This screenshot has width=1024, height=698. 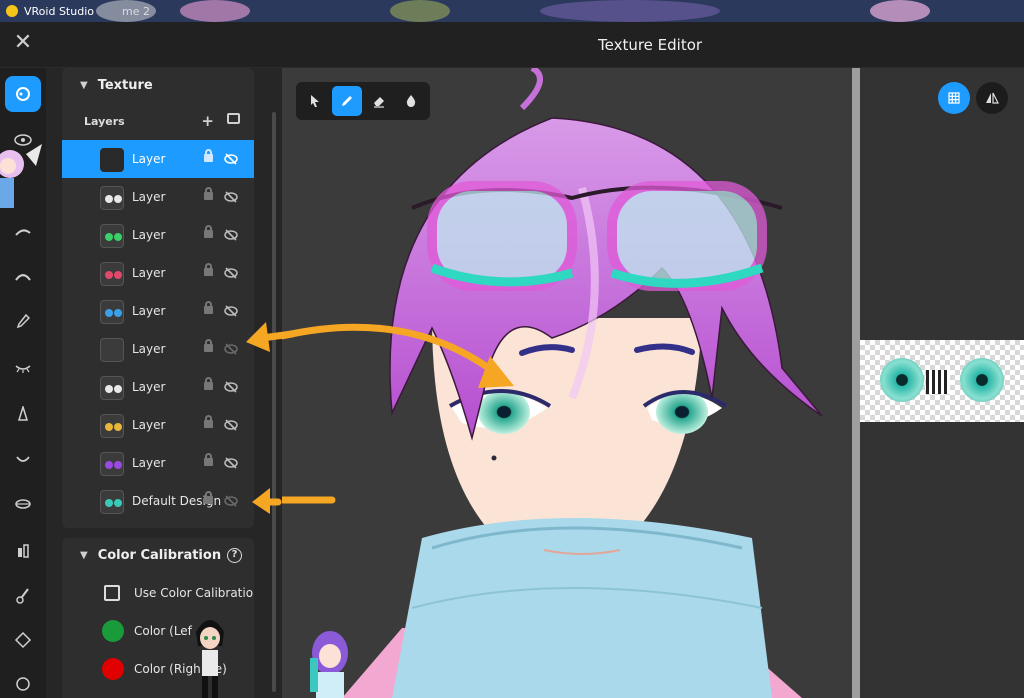 I want to click on rail-face-shape-button, so click(x=23, y=640).